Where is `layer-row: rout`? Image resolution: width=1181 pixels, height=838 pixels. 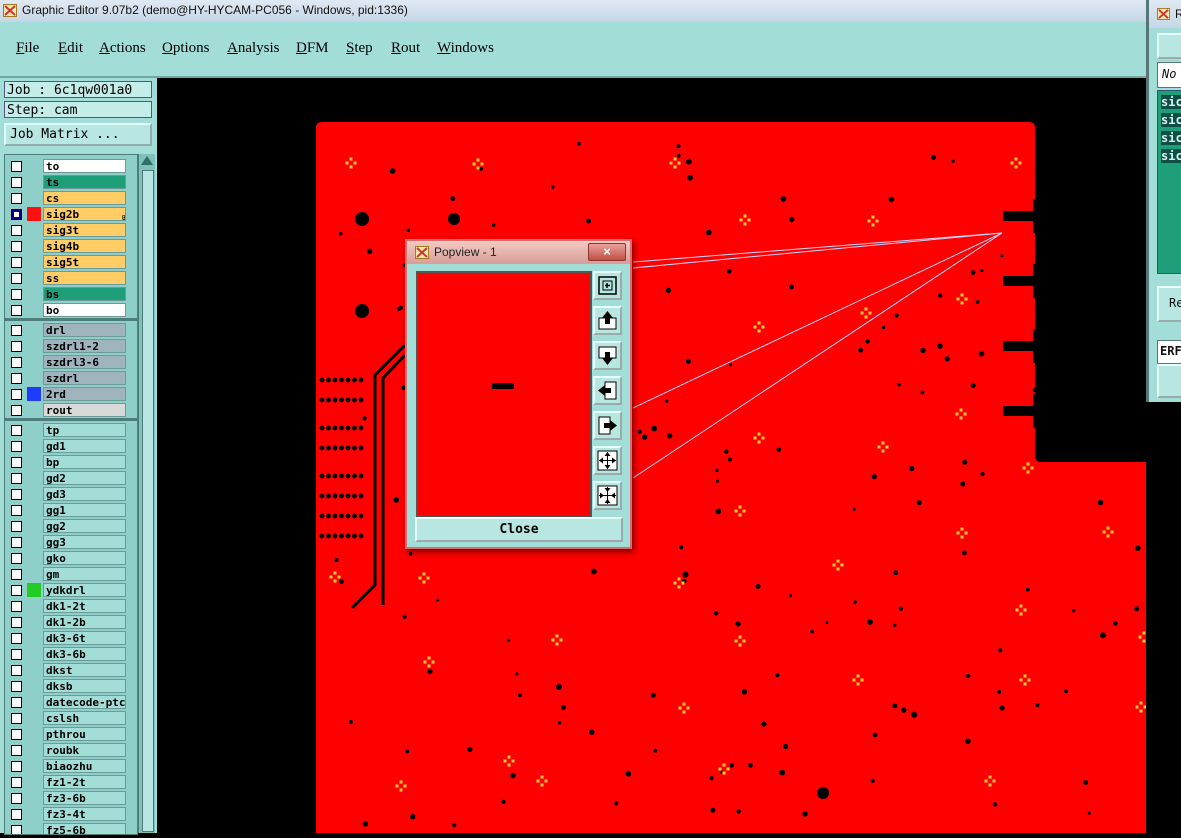 layer-row: rout is located at coordinates (72, 410).